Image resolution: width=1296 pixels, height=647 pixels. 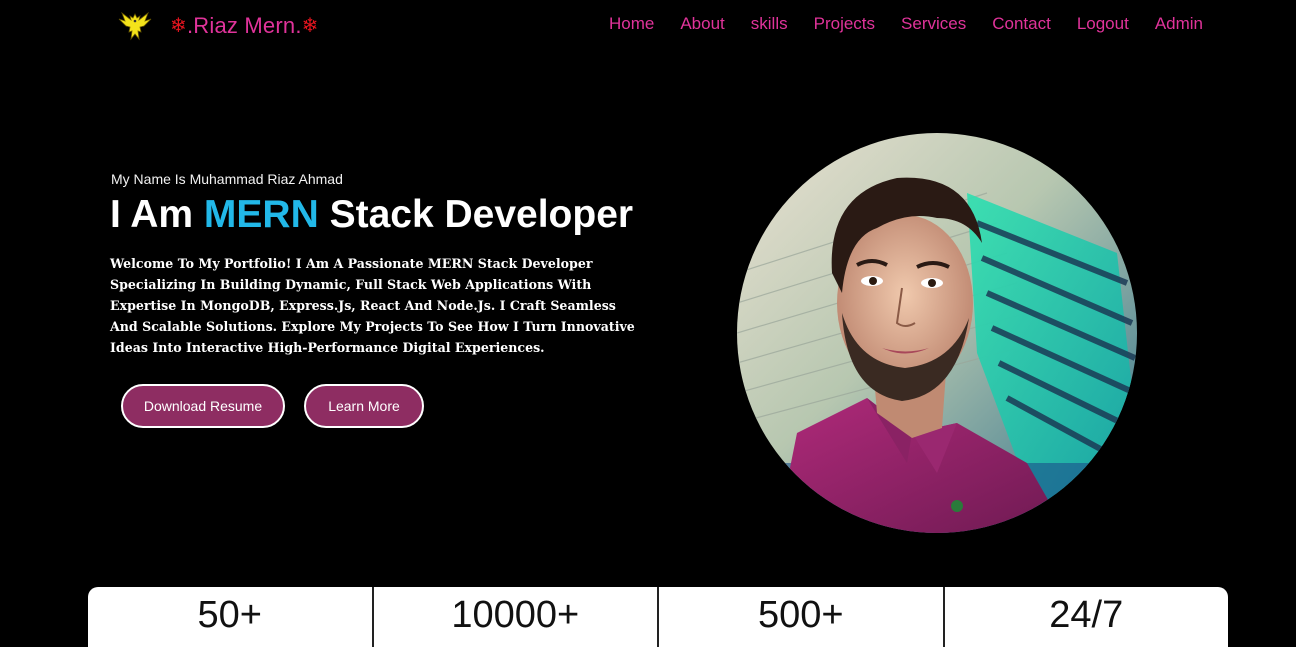 I want to click on heading-suffix: Stack Developer, so click(x=476, y=214).